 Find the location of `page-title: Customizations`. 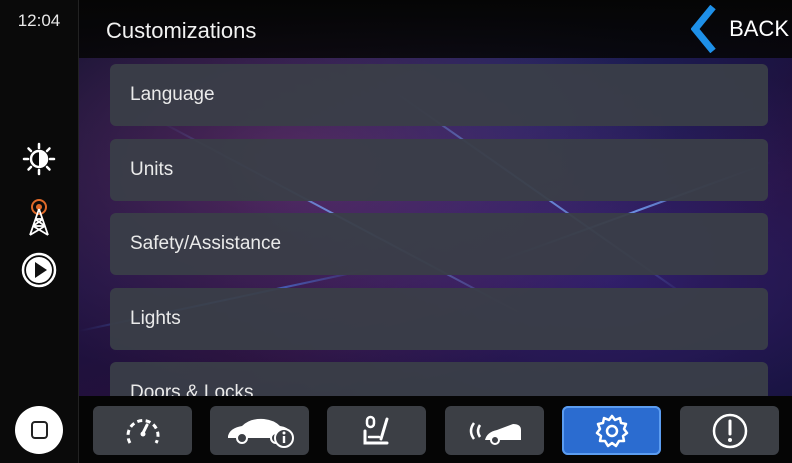

page-title: Customizations is located at coordinates (181, 30).